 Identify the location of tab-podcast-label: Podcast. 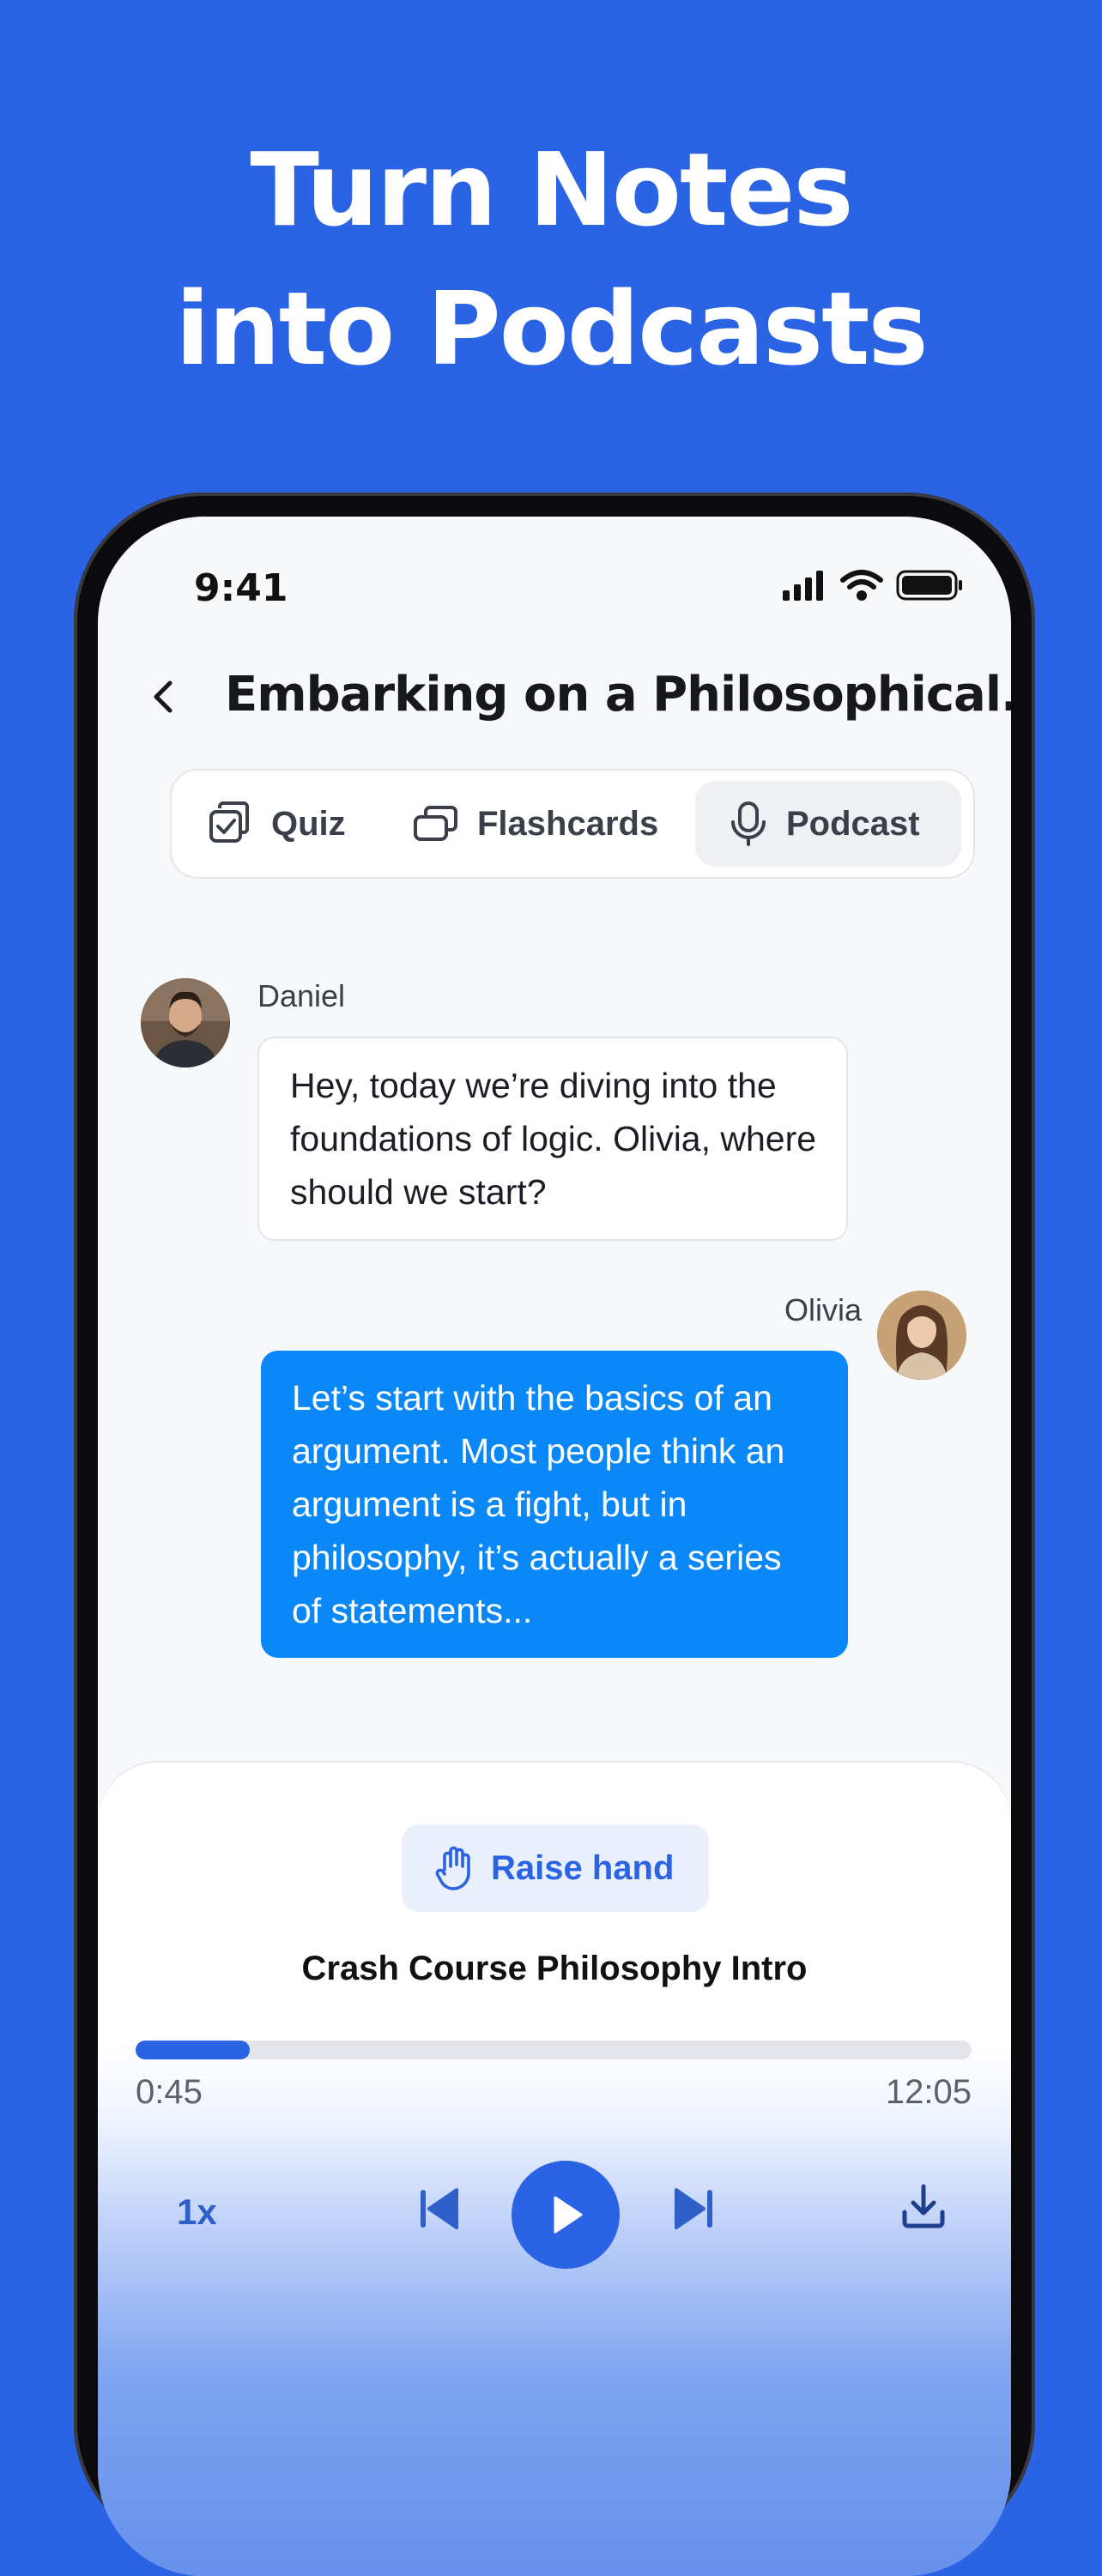
(853, 823).